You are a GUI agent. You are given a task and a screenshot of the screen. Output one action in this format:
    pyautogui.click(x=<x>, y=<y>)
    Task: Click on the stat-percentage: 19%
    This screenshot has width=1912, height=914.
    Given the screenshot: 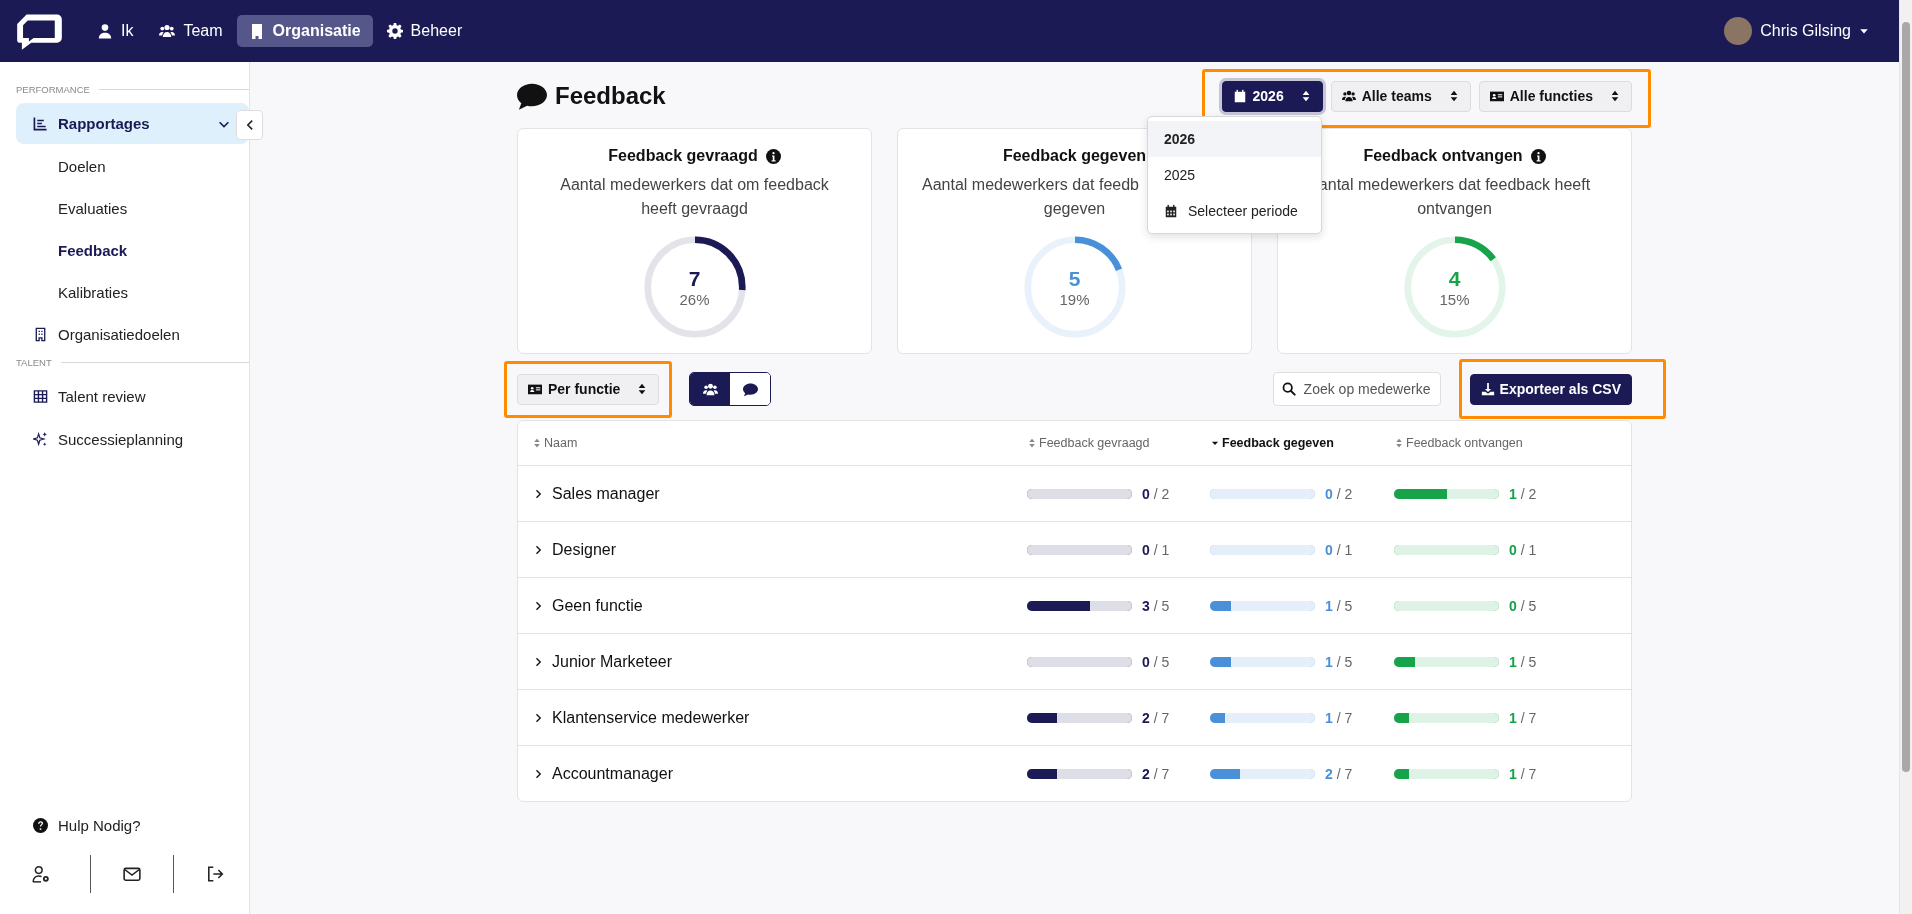 What is the action you would take?
    pyautogui.click(x=1074, y=300)
    